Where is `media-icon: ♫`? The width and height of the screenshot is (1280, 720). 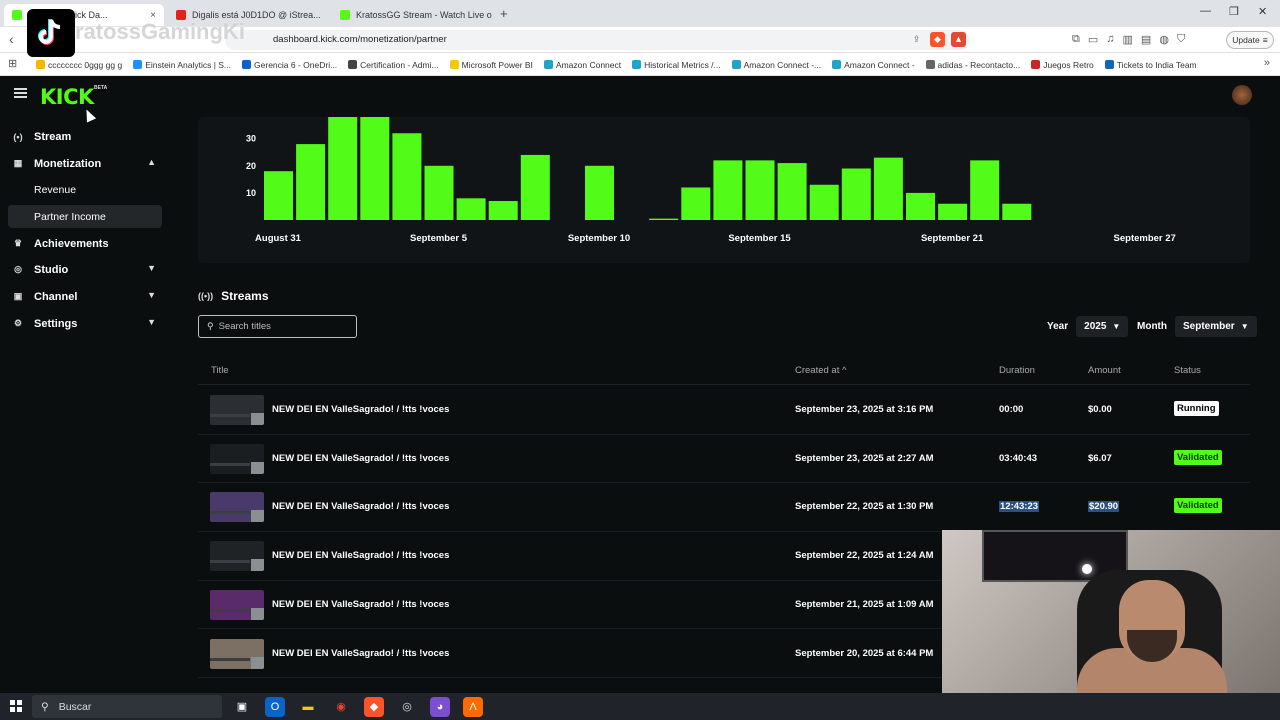 media-icon: ♫ is located at coordinates (1110, 39).